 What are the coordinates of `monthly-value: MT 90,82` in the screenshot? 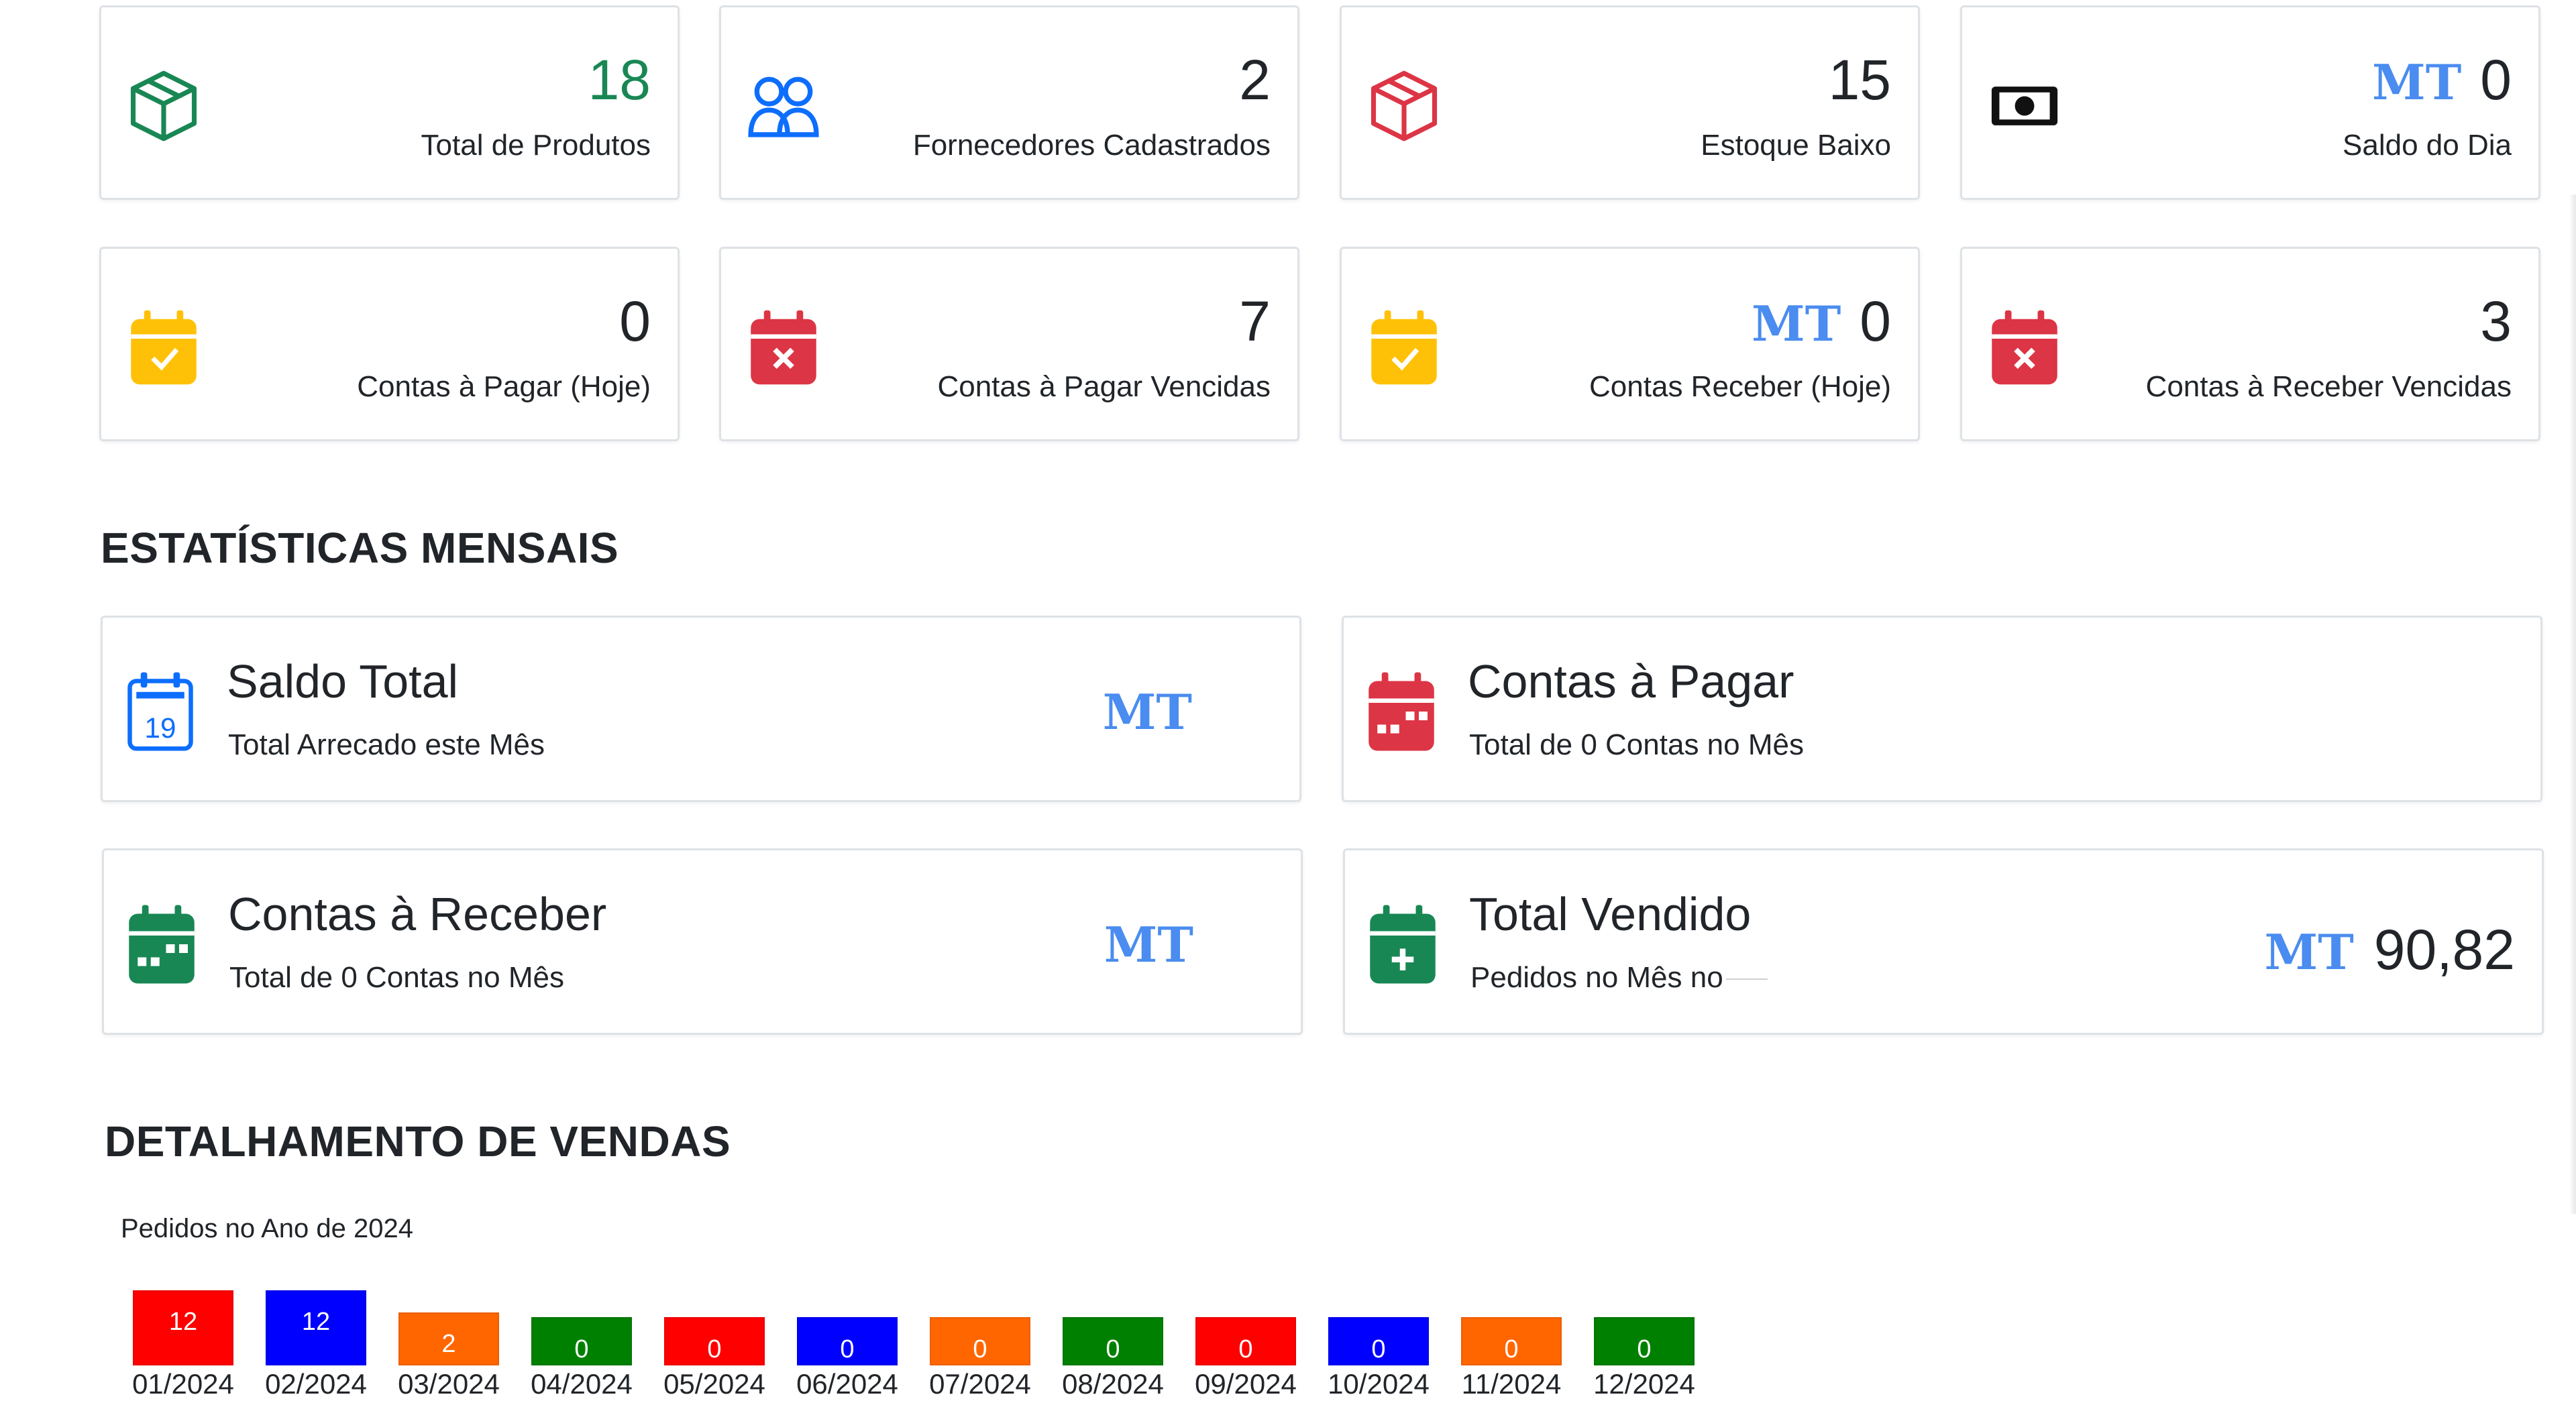 It's located at (2390, 949).